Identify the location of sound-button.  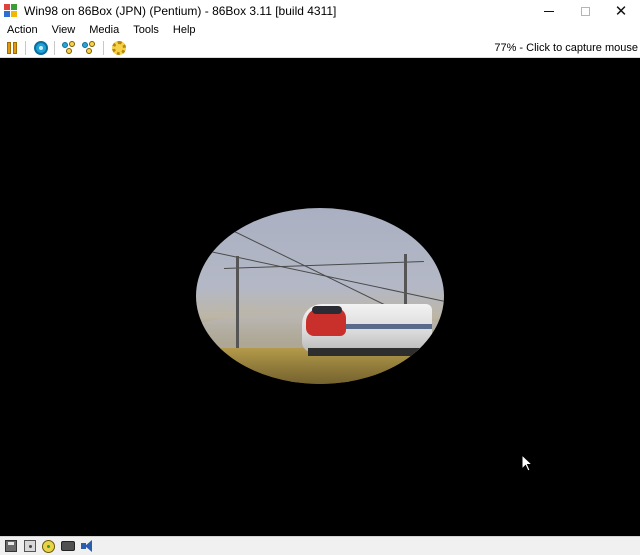
(86, 546).